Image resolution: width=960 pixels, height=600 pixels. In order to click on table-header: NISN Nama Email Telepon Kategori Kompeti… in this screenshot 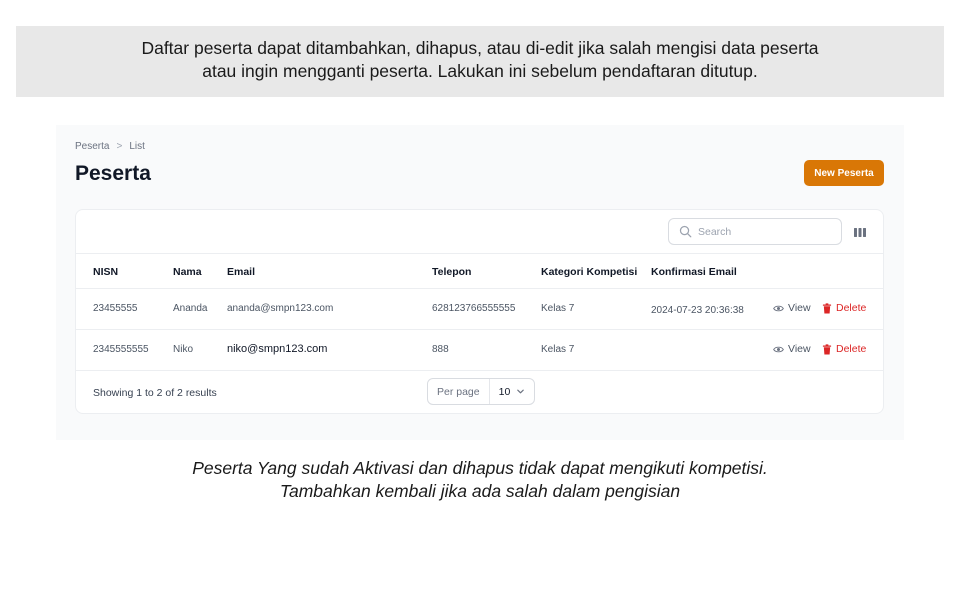, I will do `click(479, 271)`.